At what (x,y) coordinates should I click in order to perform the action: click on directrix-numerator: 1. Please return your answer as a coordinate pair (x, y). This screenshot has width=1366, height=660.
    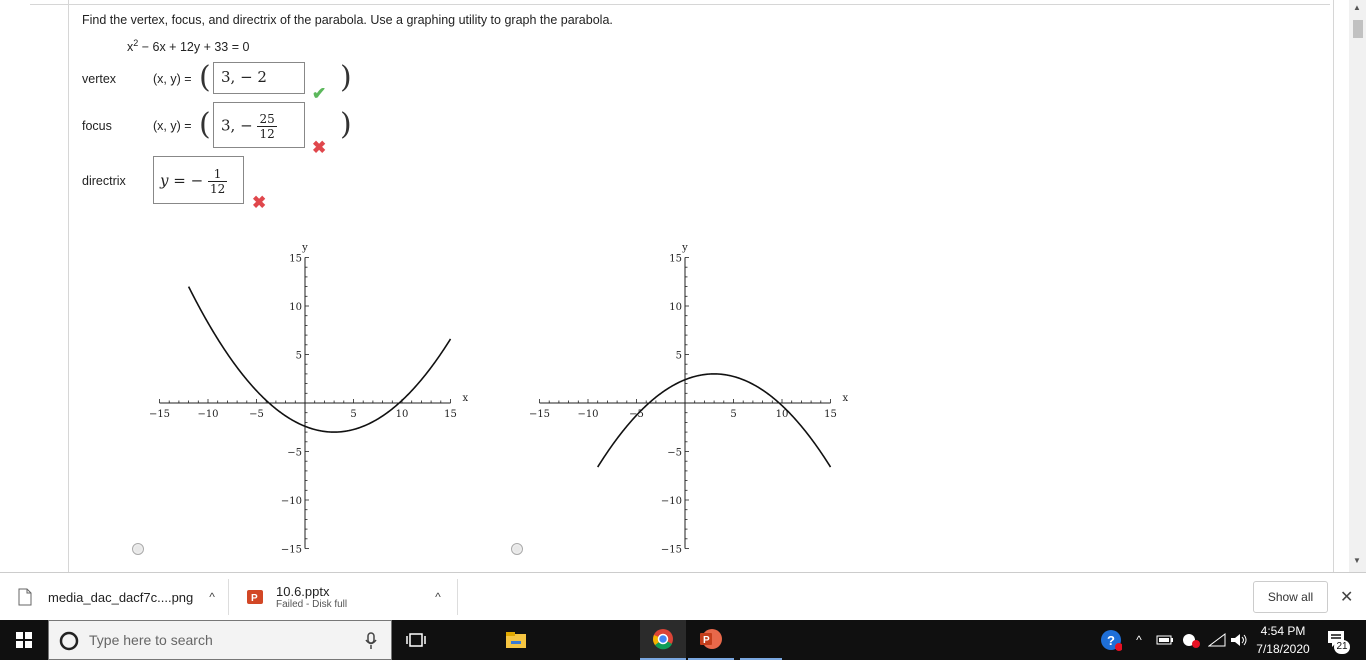
    Looking at the image, I should click on (217, 174).